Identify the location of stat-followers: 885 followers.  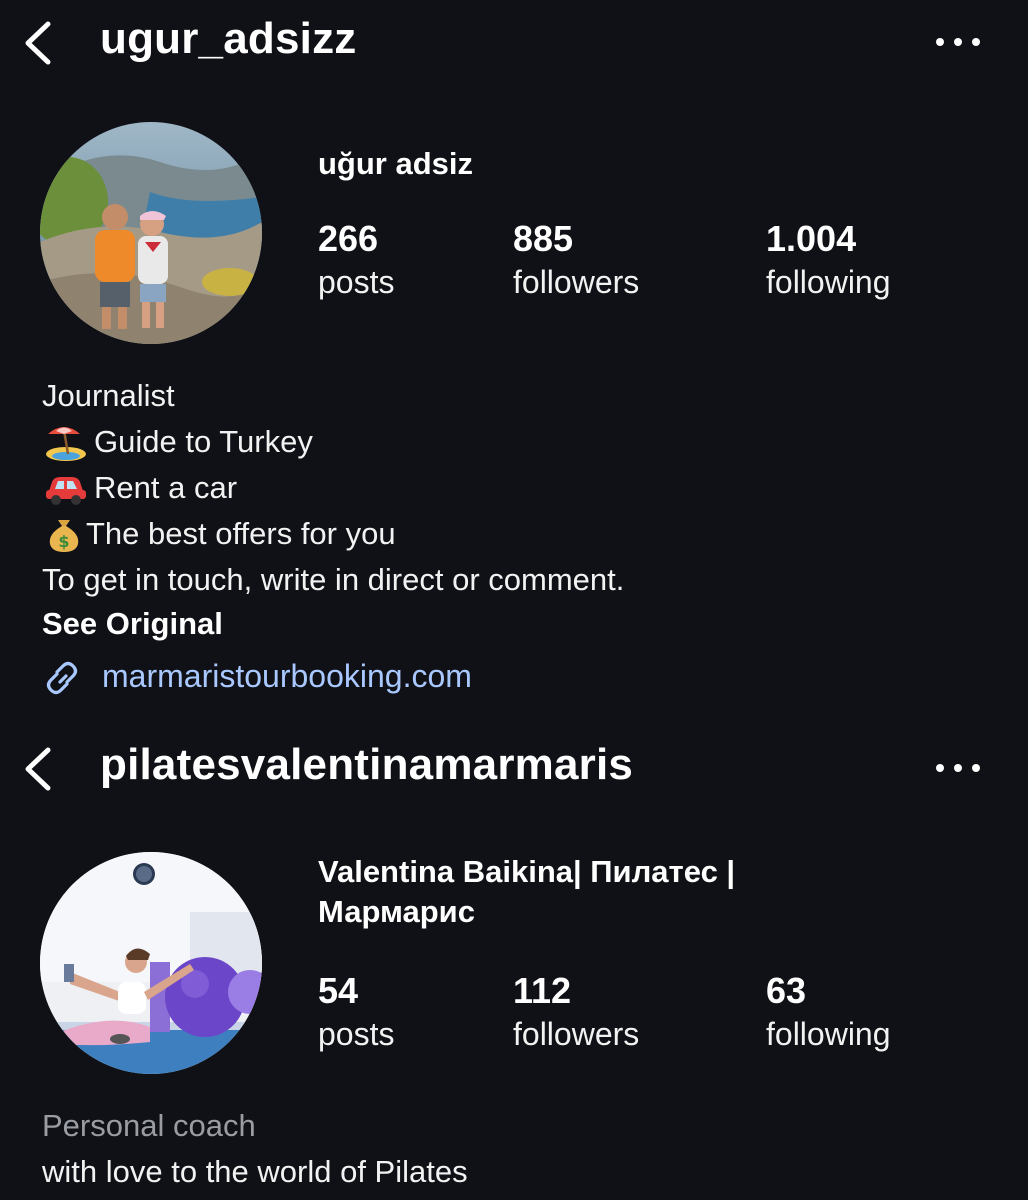
(576, 261).